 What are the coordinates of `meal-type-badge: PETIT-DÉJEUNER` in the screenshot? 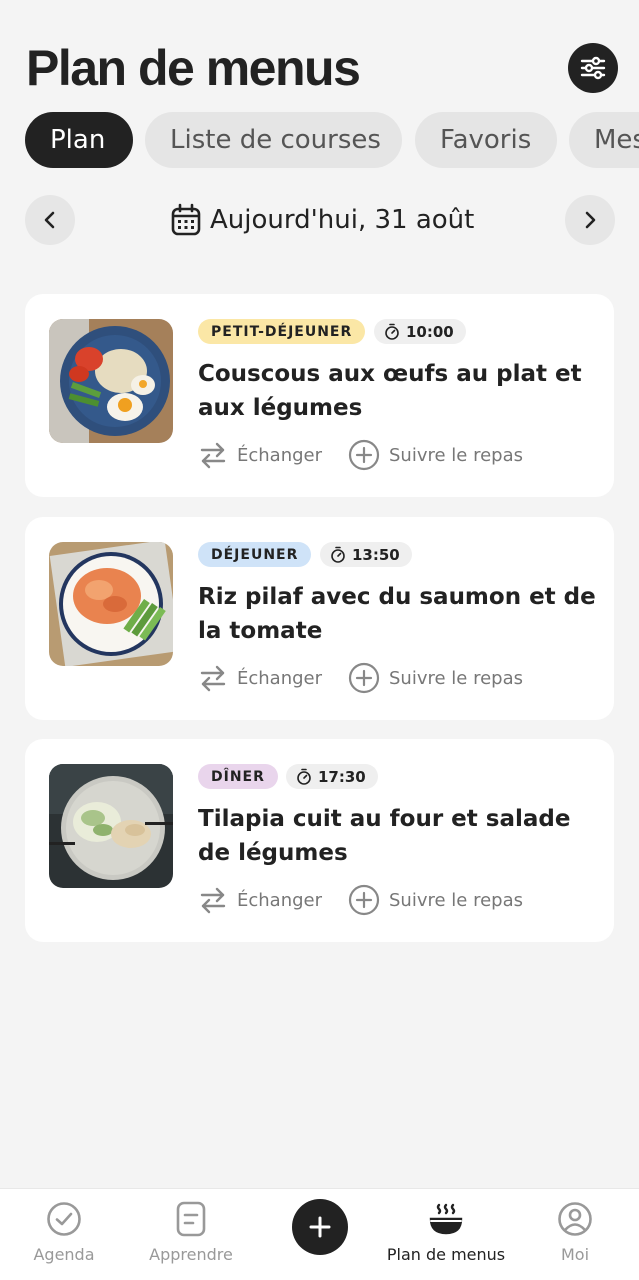 It's located at (282, 331).